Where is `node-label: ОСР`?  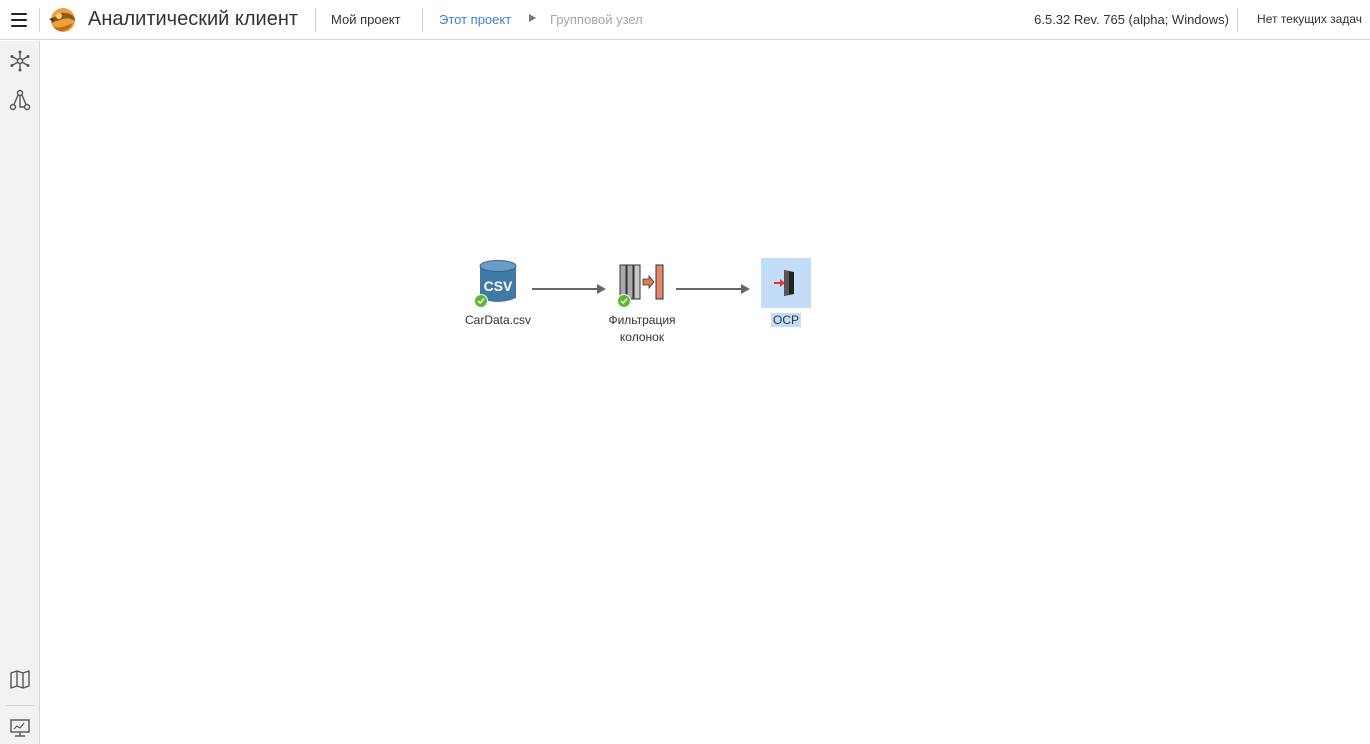
node-label: ОСР is located at coordinates (785, 320).